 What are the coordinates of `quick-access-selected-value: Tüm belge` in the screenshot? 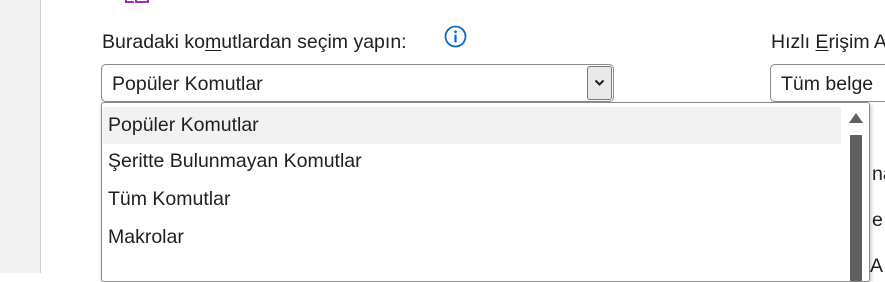 It's located at (827, 84).